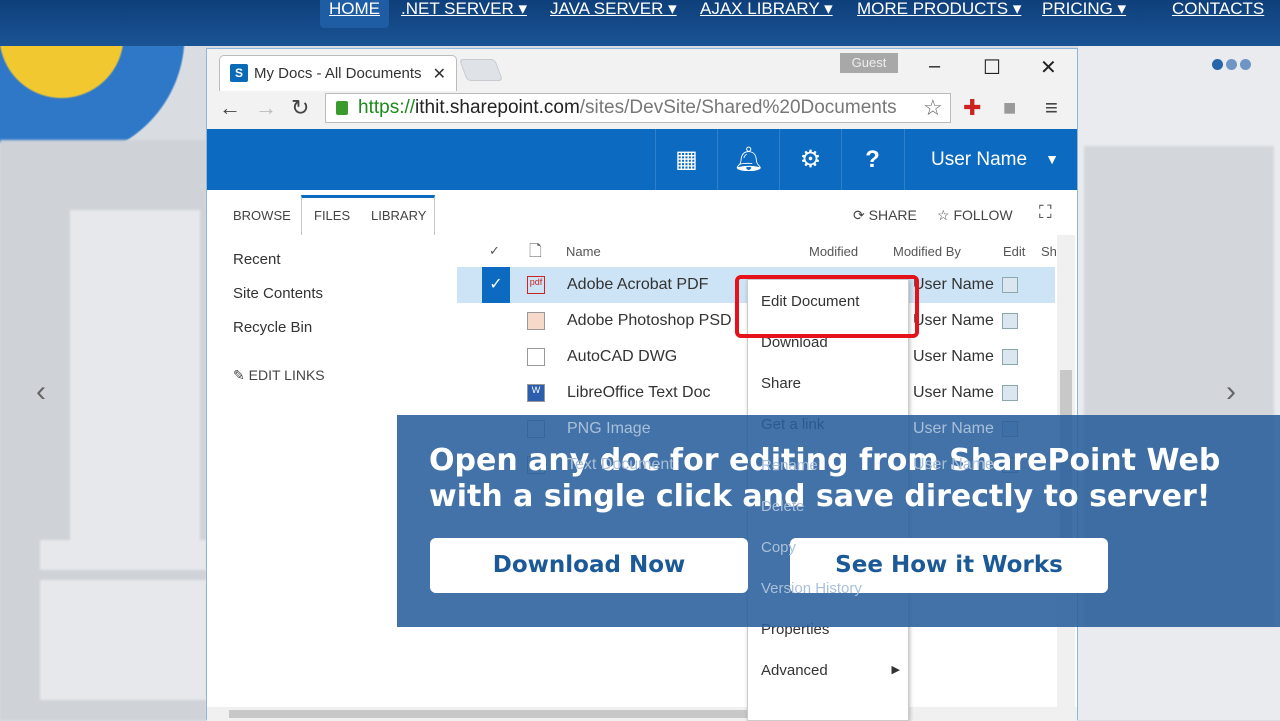 This screenshot has height=721, width=1280. I want to click on menu-rename: Rename, so click(828, 464).